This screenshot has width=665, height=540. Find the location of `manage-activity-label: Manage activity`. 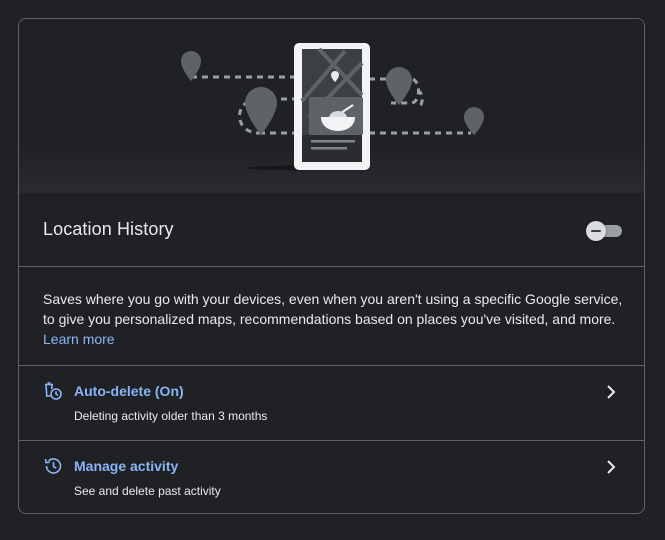

manage-activity-label: Manage activity is located at coordinates (126, 466).